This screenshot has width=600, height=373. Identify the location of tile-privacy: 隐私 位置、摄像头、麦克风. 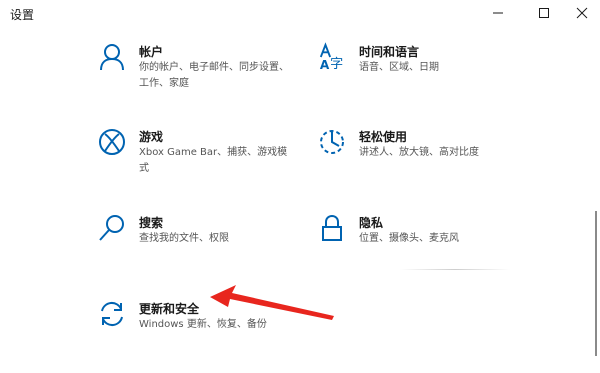
(438, 243).